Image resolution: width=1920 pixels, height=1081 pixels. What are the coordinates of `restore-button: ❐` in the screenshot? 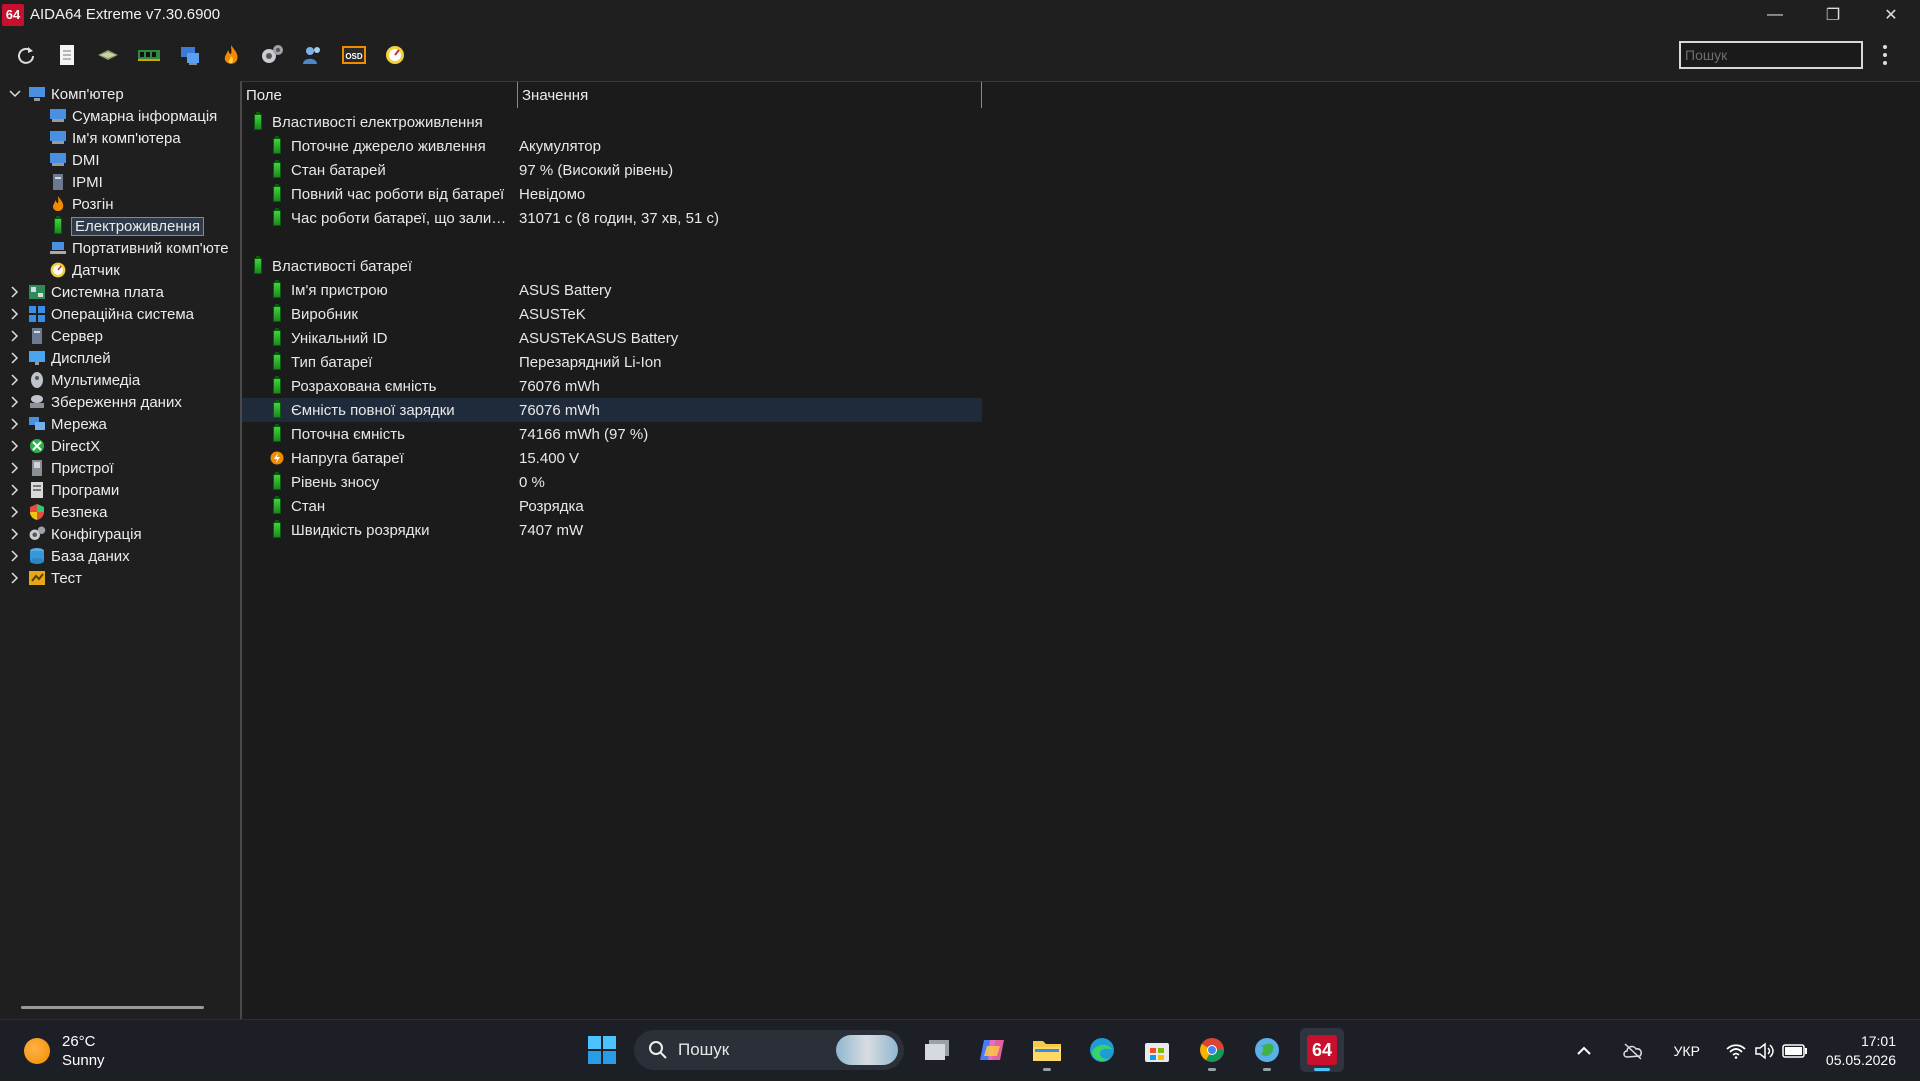 It's located at (1833, 14).